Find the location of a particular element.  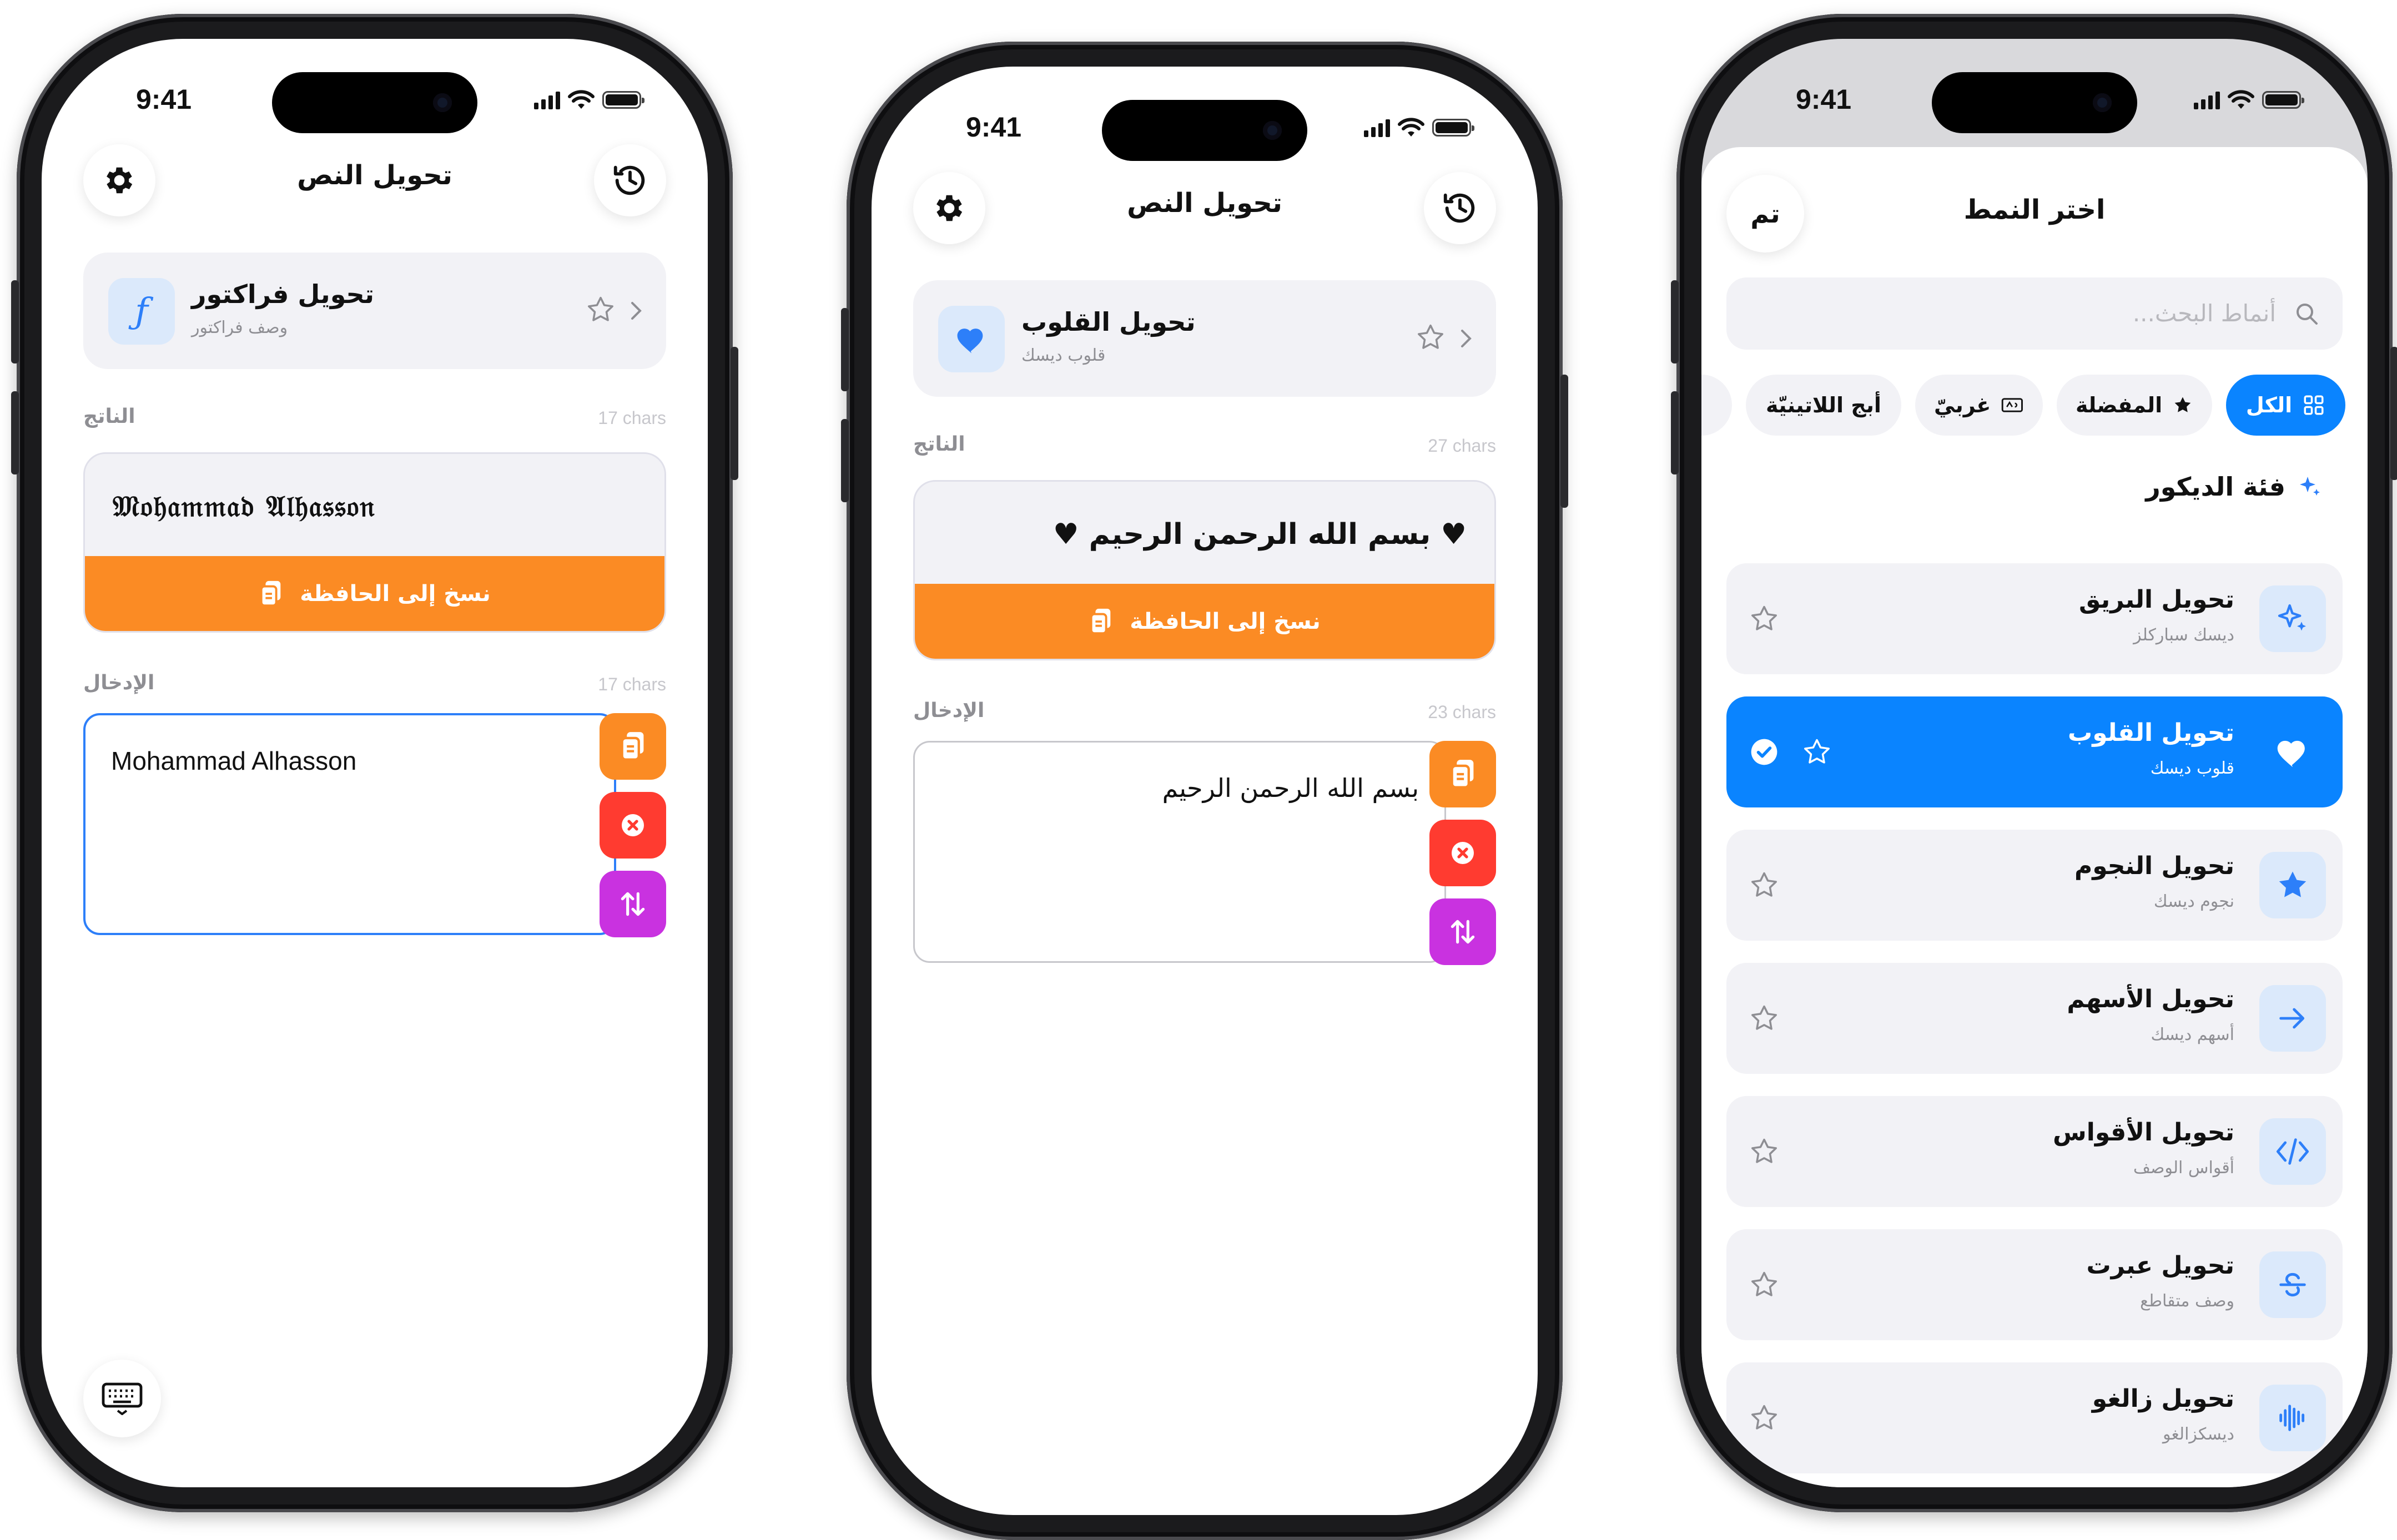

filter-chips: الكل المفضلة غربيّ أبج اللاتينيّة is located at coordinates (2034, 405).